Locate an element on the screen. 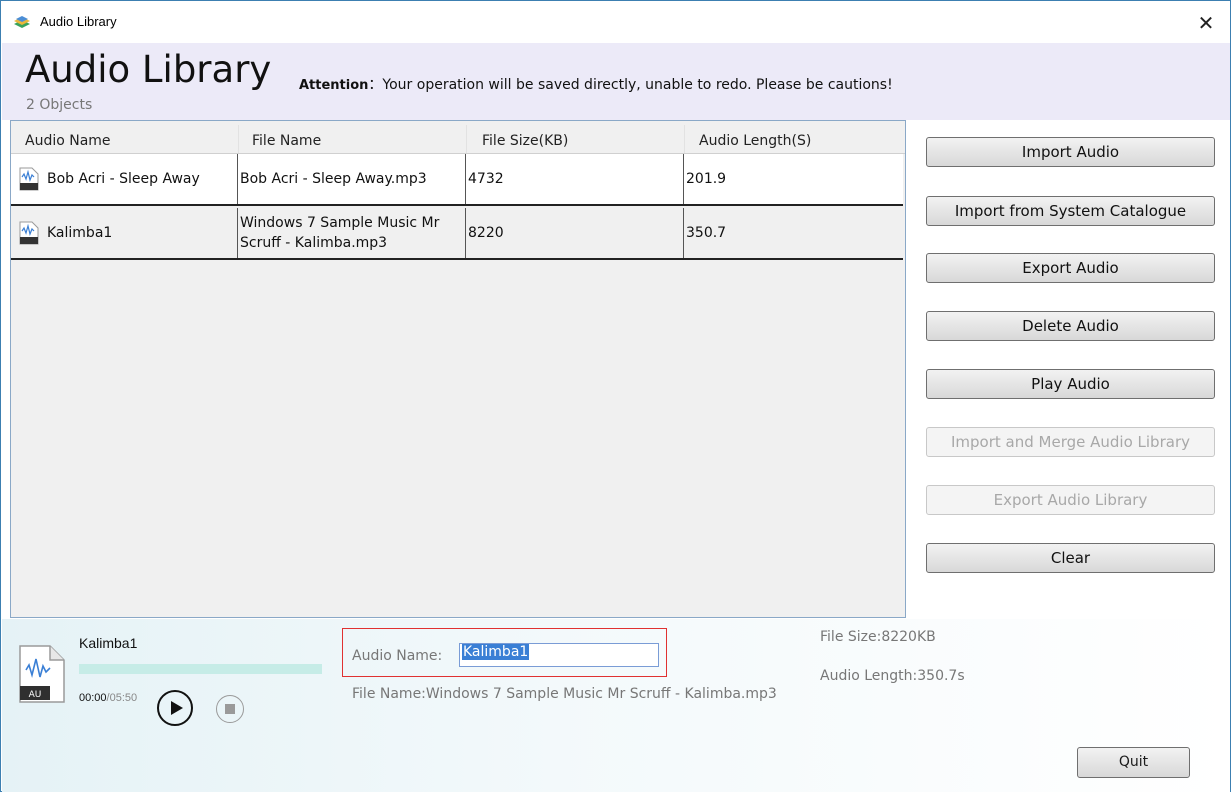  cell-audio-length: 350.7 is located at coordinates (706, 233).